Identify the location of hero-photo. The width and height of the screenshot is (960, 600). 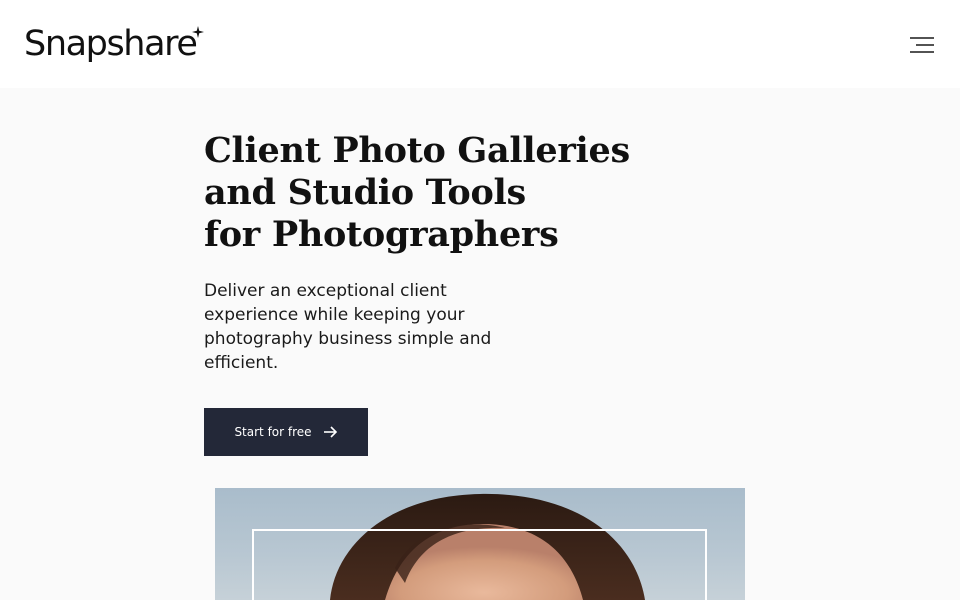
(480, 544).